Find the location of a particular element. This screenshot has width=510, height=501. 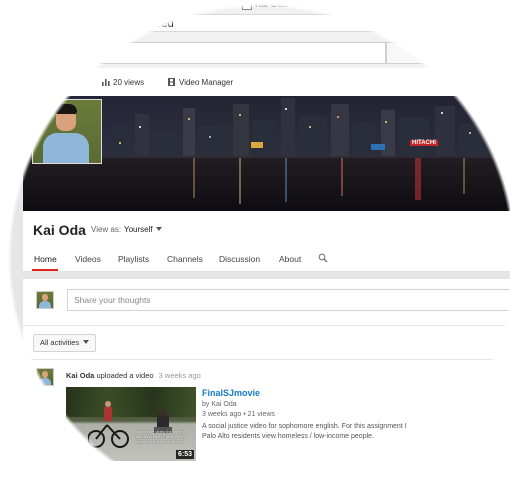

magnifier-icon is located at coordinates (421, 53).